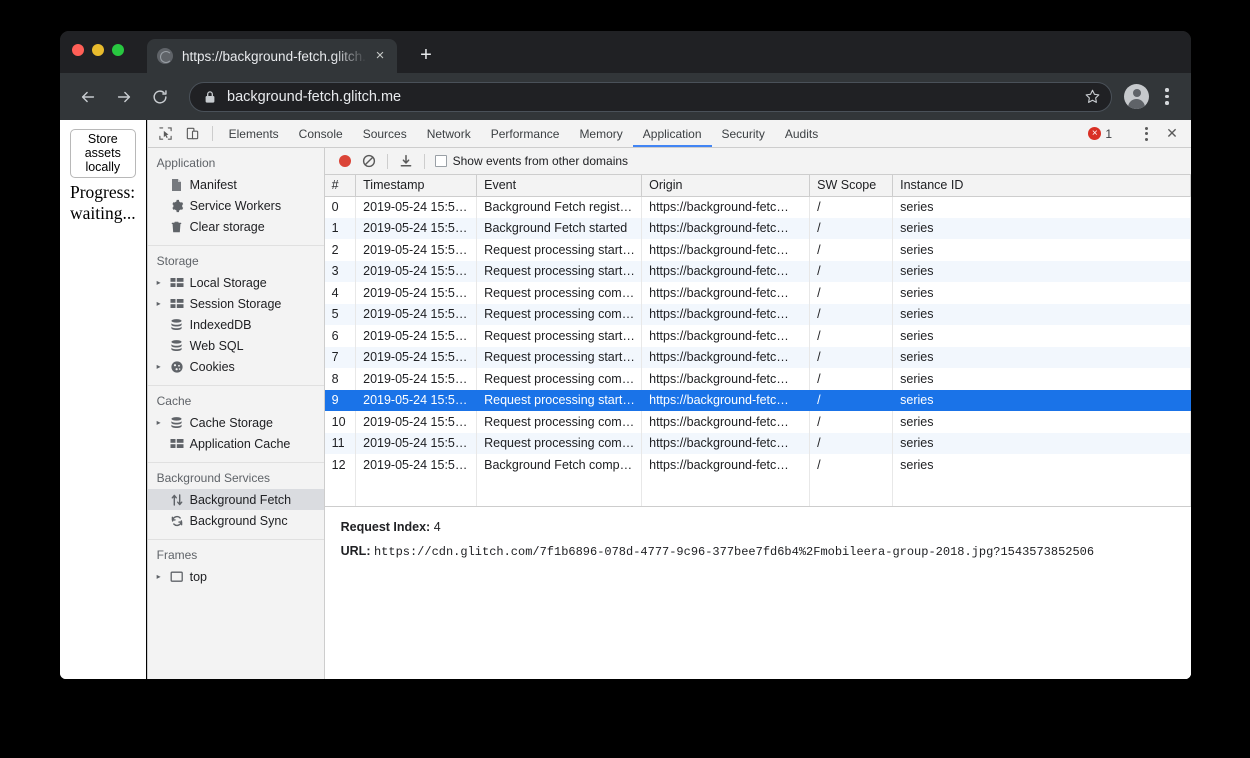 This screenshot has width=1250, height=758. What do you see at coordinates (103, 153) in the screenshot?
I see `store-assets-locally-button: Store assets locally` at bounding box center [103, 153].